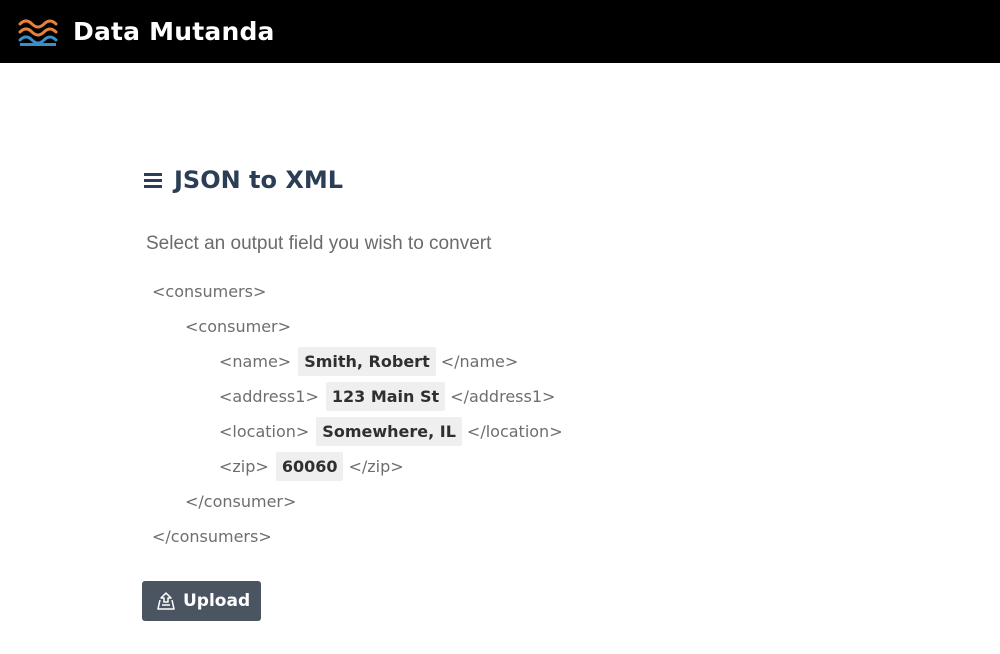  Describe the element at coordinates (514, 431) in the screenshot. I see `tag-location-close: </location>` at that location.